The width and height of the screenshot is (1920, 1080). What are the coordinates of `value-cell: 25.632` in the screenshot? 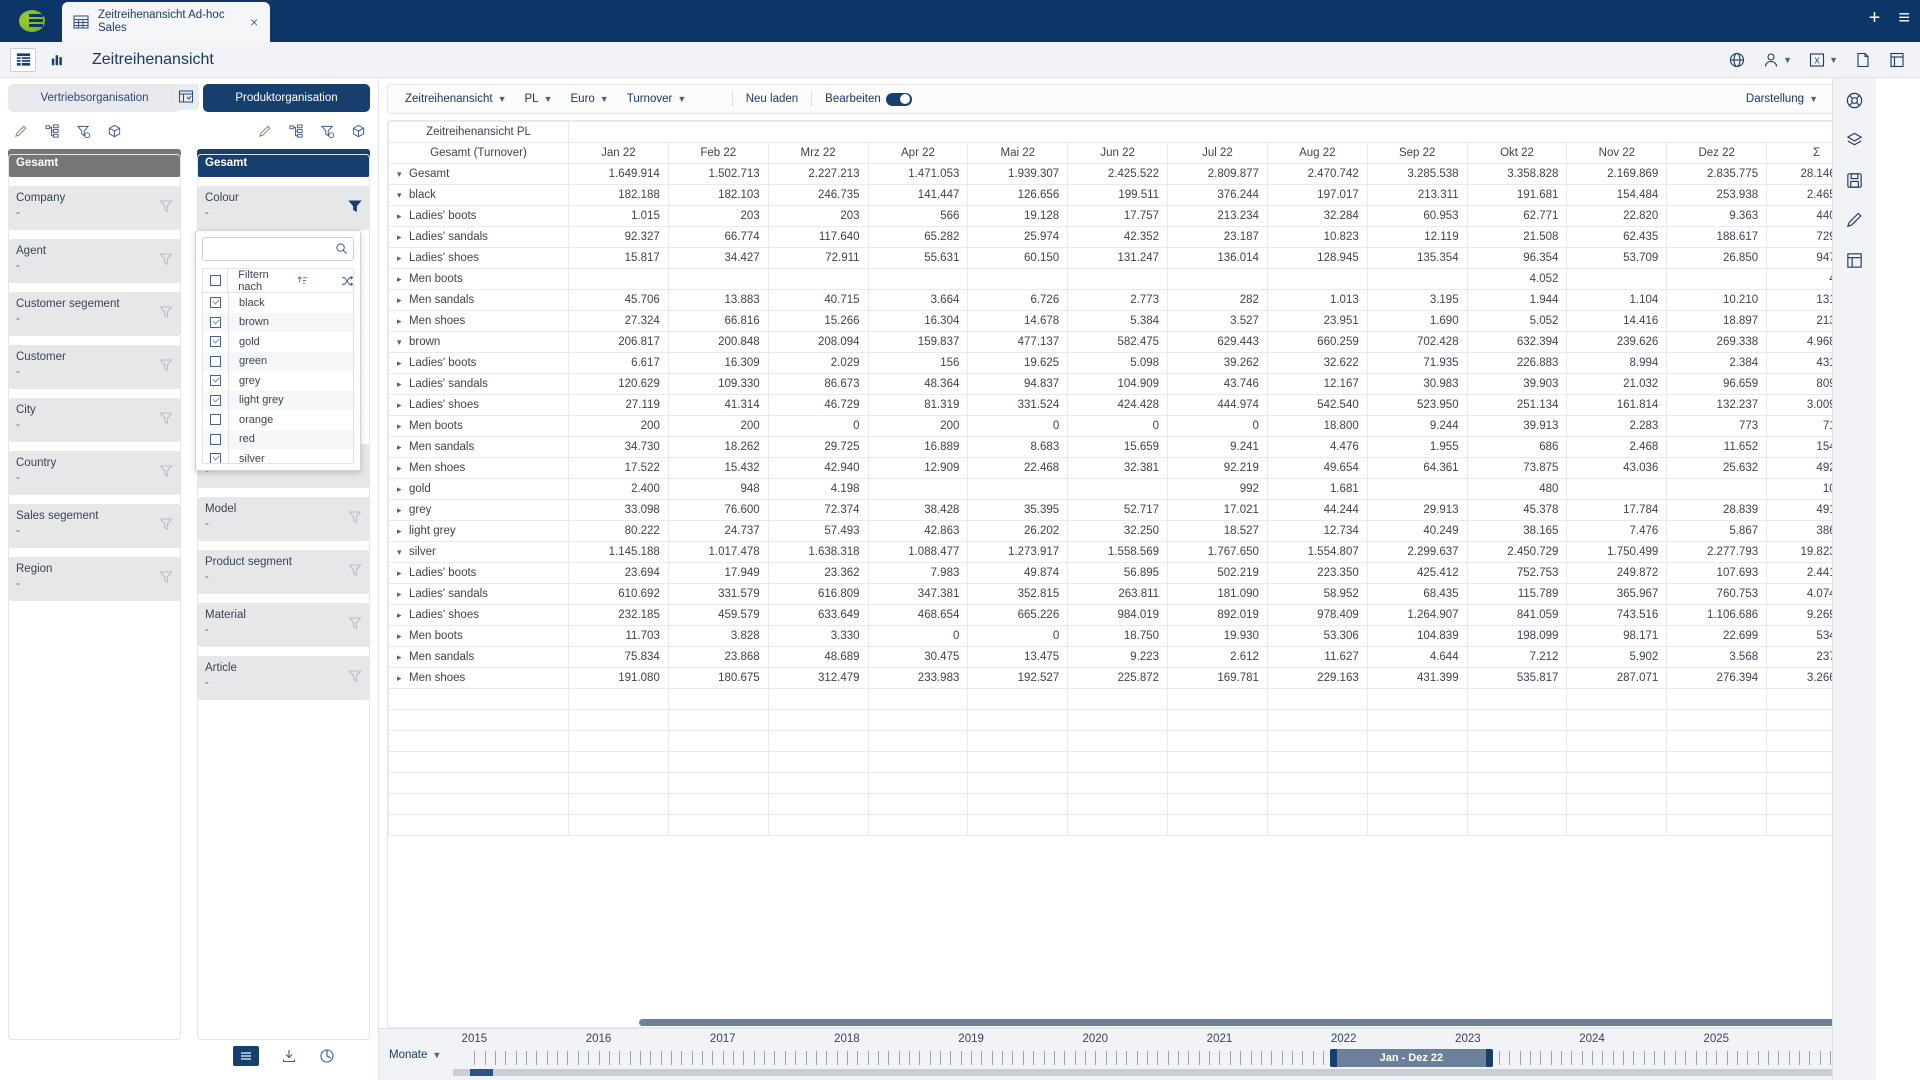 It's located at (1717, 468).